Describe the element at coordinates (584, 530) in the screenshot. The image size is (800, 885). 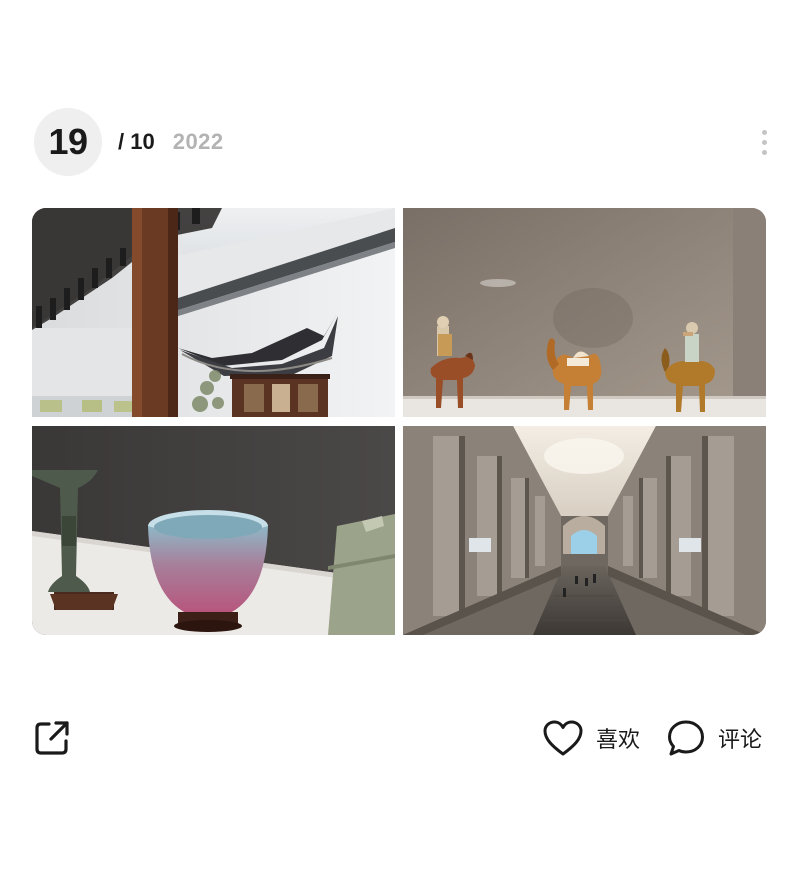
I see `photo-museum-great-hall-corridor` at that location.